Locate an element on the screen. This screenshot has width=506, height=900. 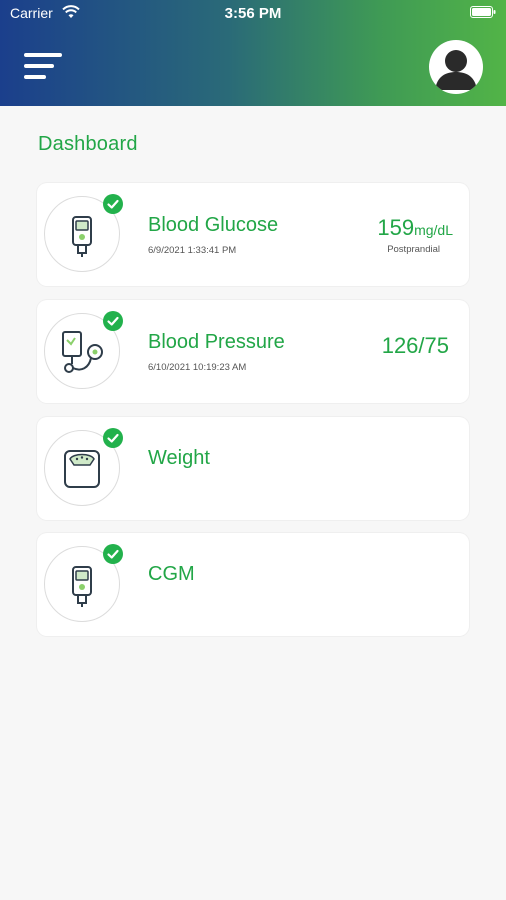
card-timestamp: 6/9/2021 1:33:41 PM is located at coordinates (192, 250).